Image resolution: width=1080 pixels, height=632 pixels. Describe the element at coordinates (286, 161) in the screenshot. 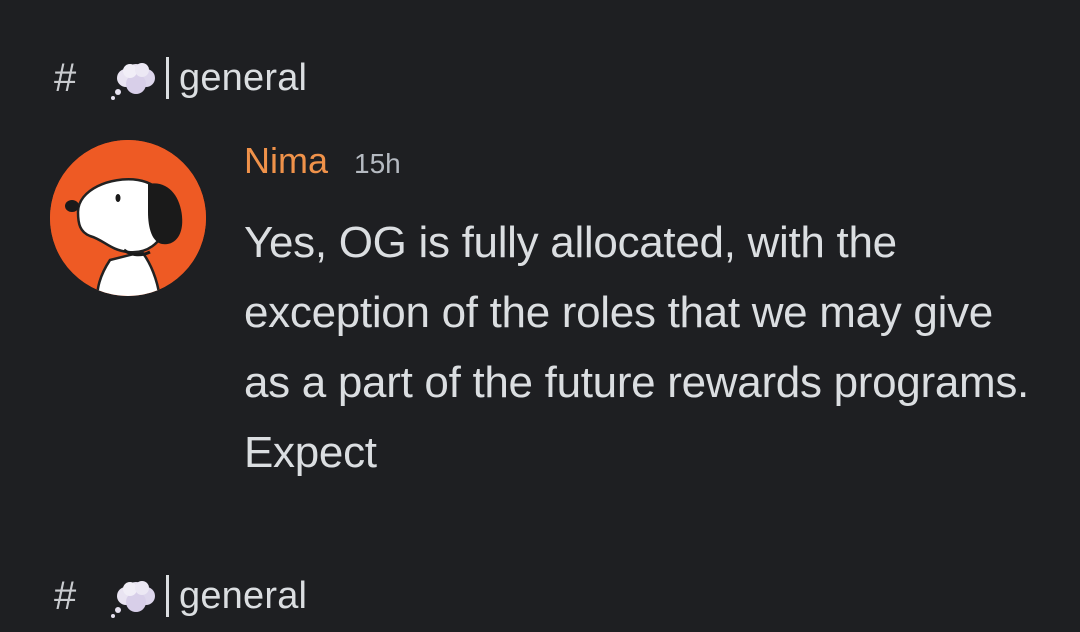

I see `author-name: Nima` at that location.